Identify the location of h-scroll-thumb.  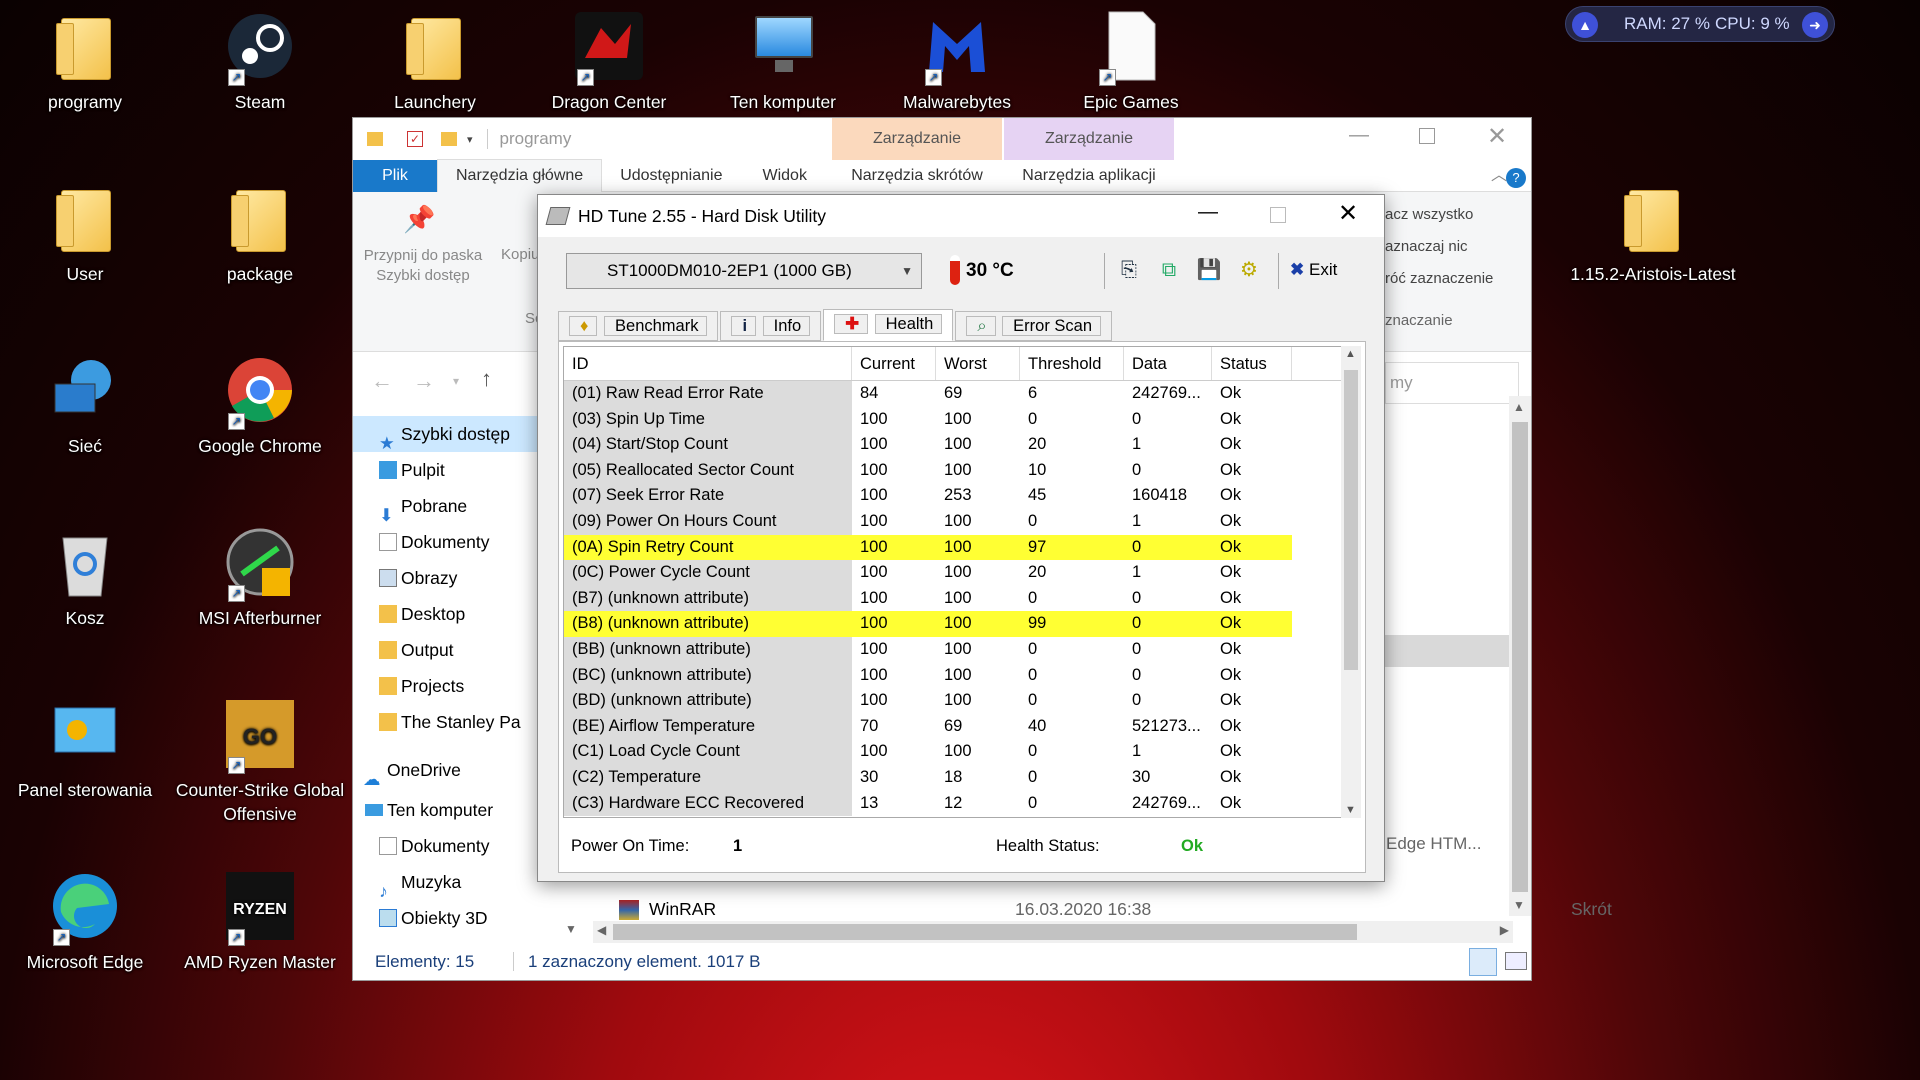
(985, 932).